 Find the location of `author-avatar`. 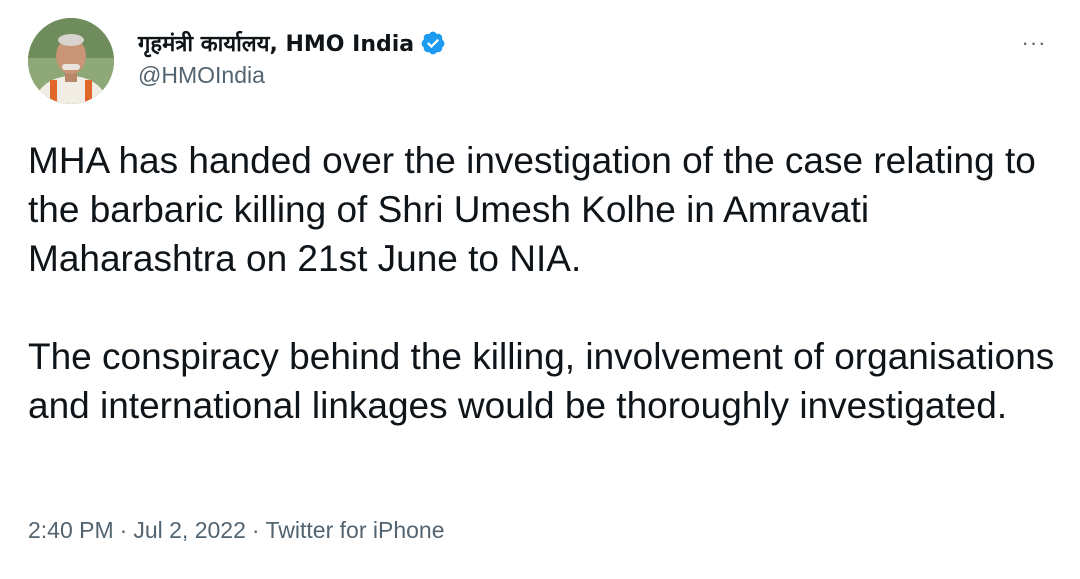

author-avatar is located at coordinates (71, 61).